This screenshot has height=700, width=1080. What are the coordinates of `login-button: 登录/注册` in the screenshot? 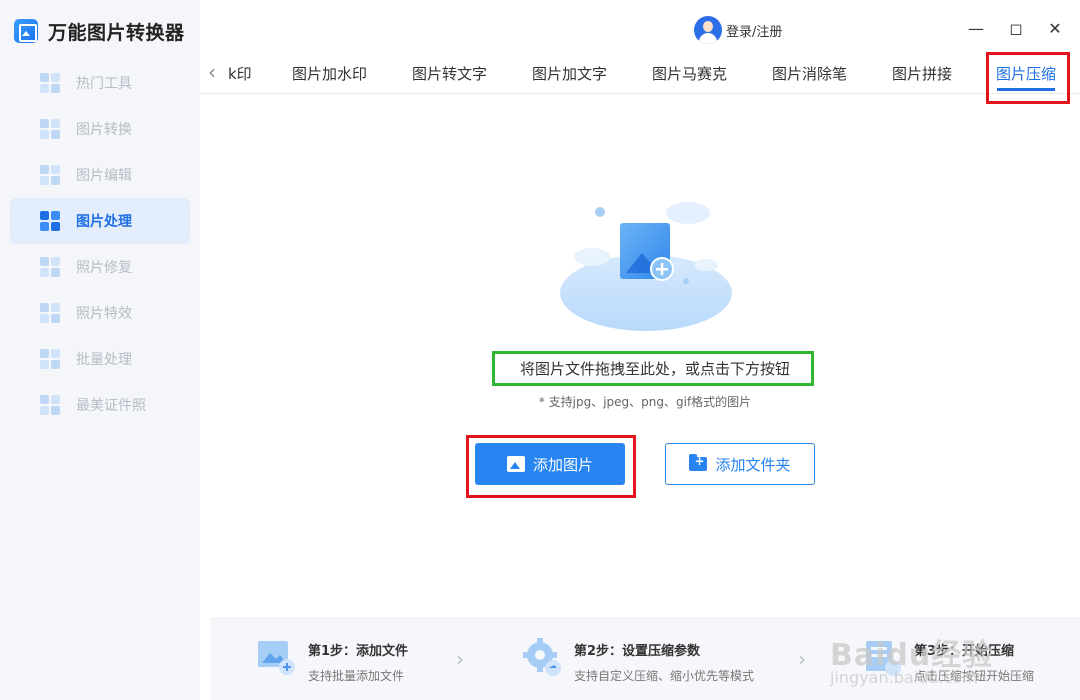 It's located at (738, 30).